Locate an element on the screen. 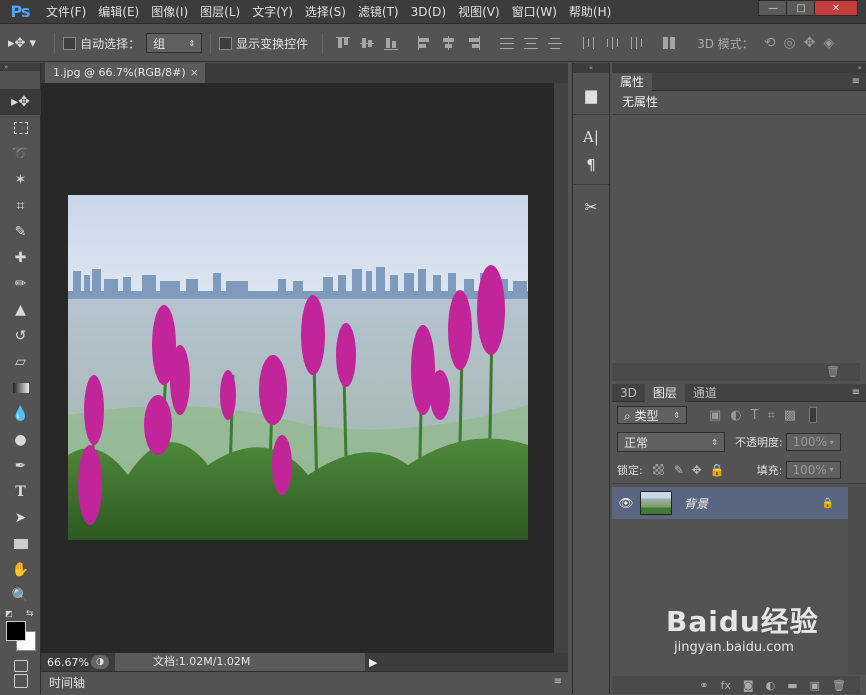 The height and width of the screenshot is (695, 866). collapse-toolbar-icon: » is located at coordinates (20, 67).